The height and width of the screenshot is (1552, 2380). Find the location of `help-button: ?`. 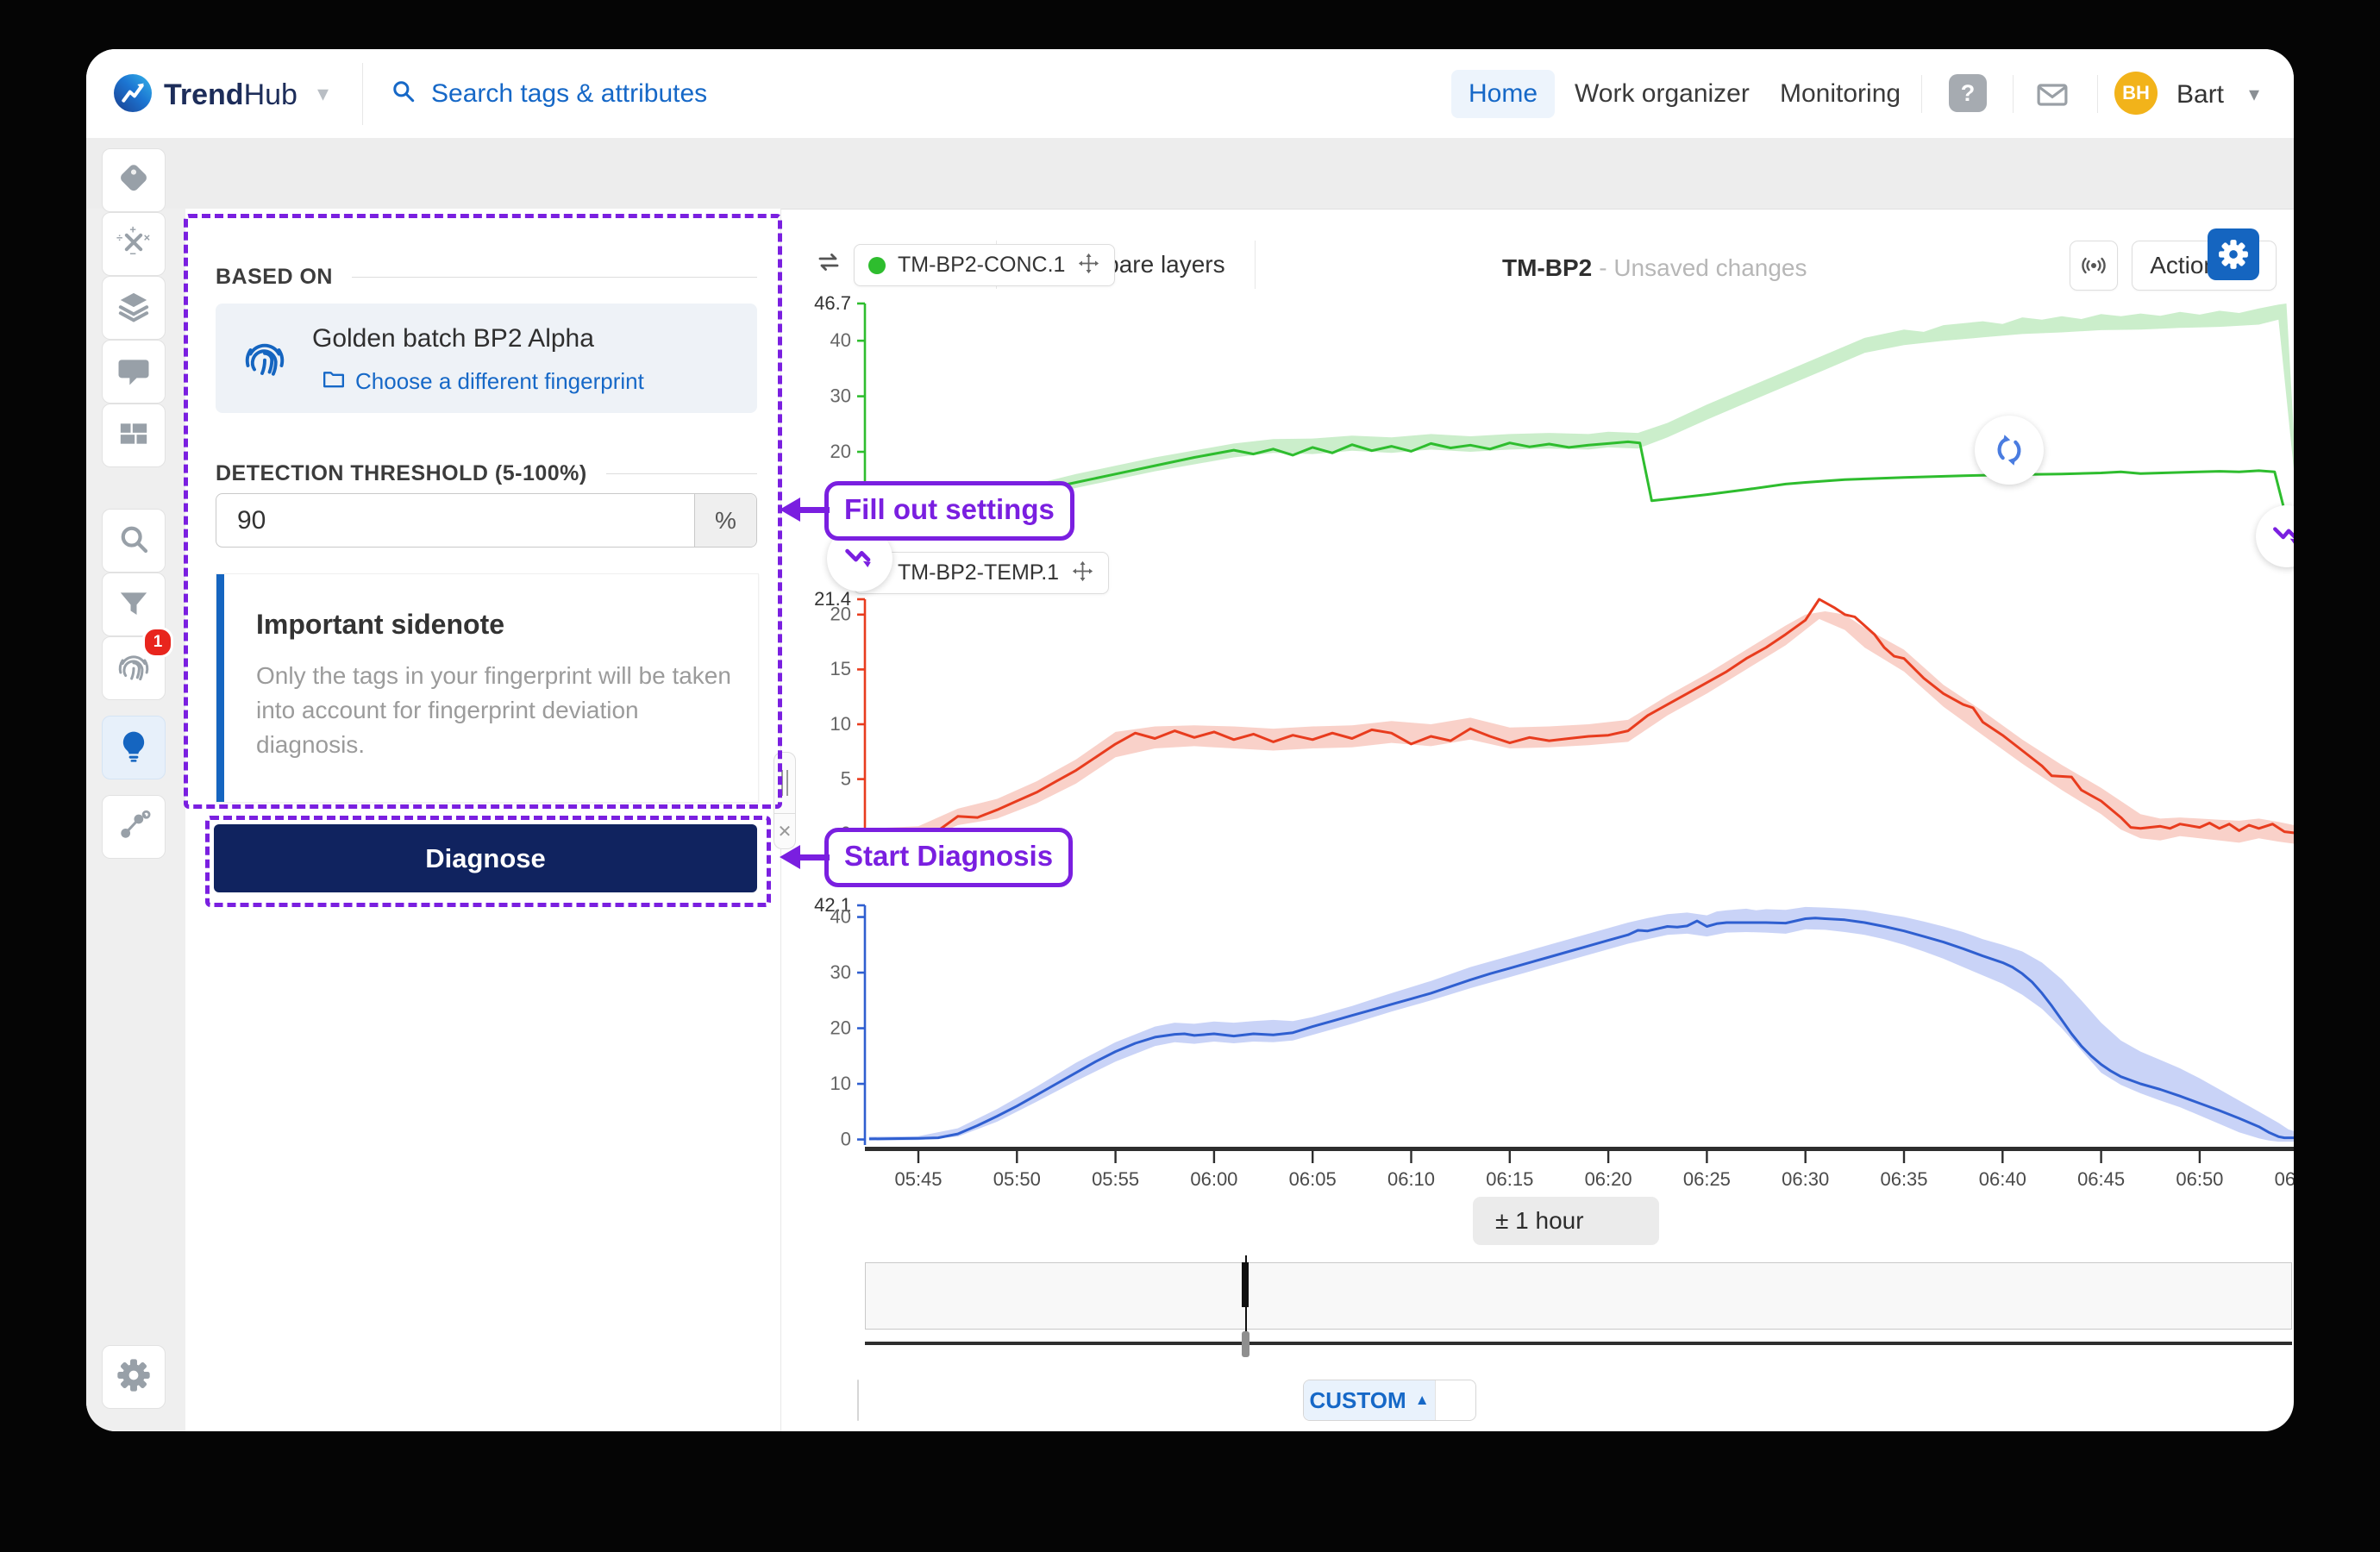

help-button: ? is located at coordinates (1968, 93).